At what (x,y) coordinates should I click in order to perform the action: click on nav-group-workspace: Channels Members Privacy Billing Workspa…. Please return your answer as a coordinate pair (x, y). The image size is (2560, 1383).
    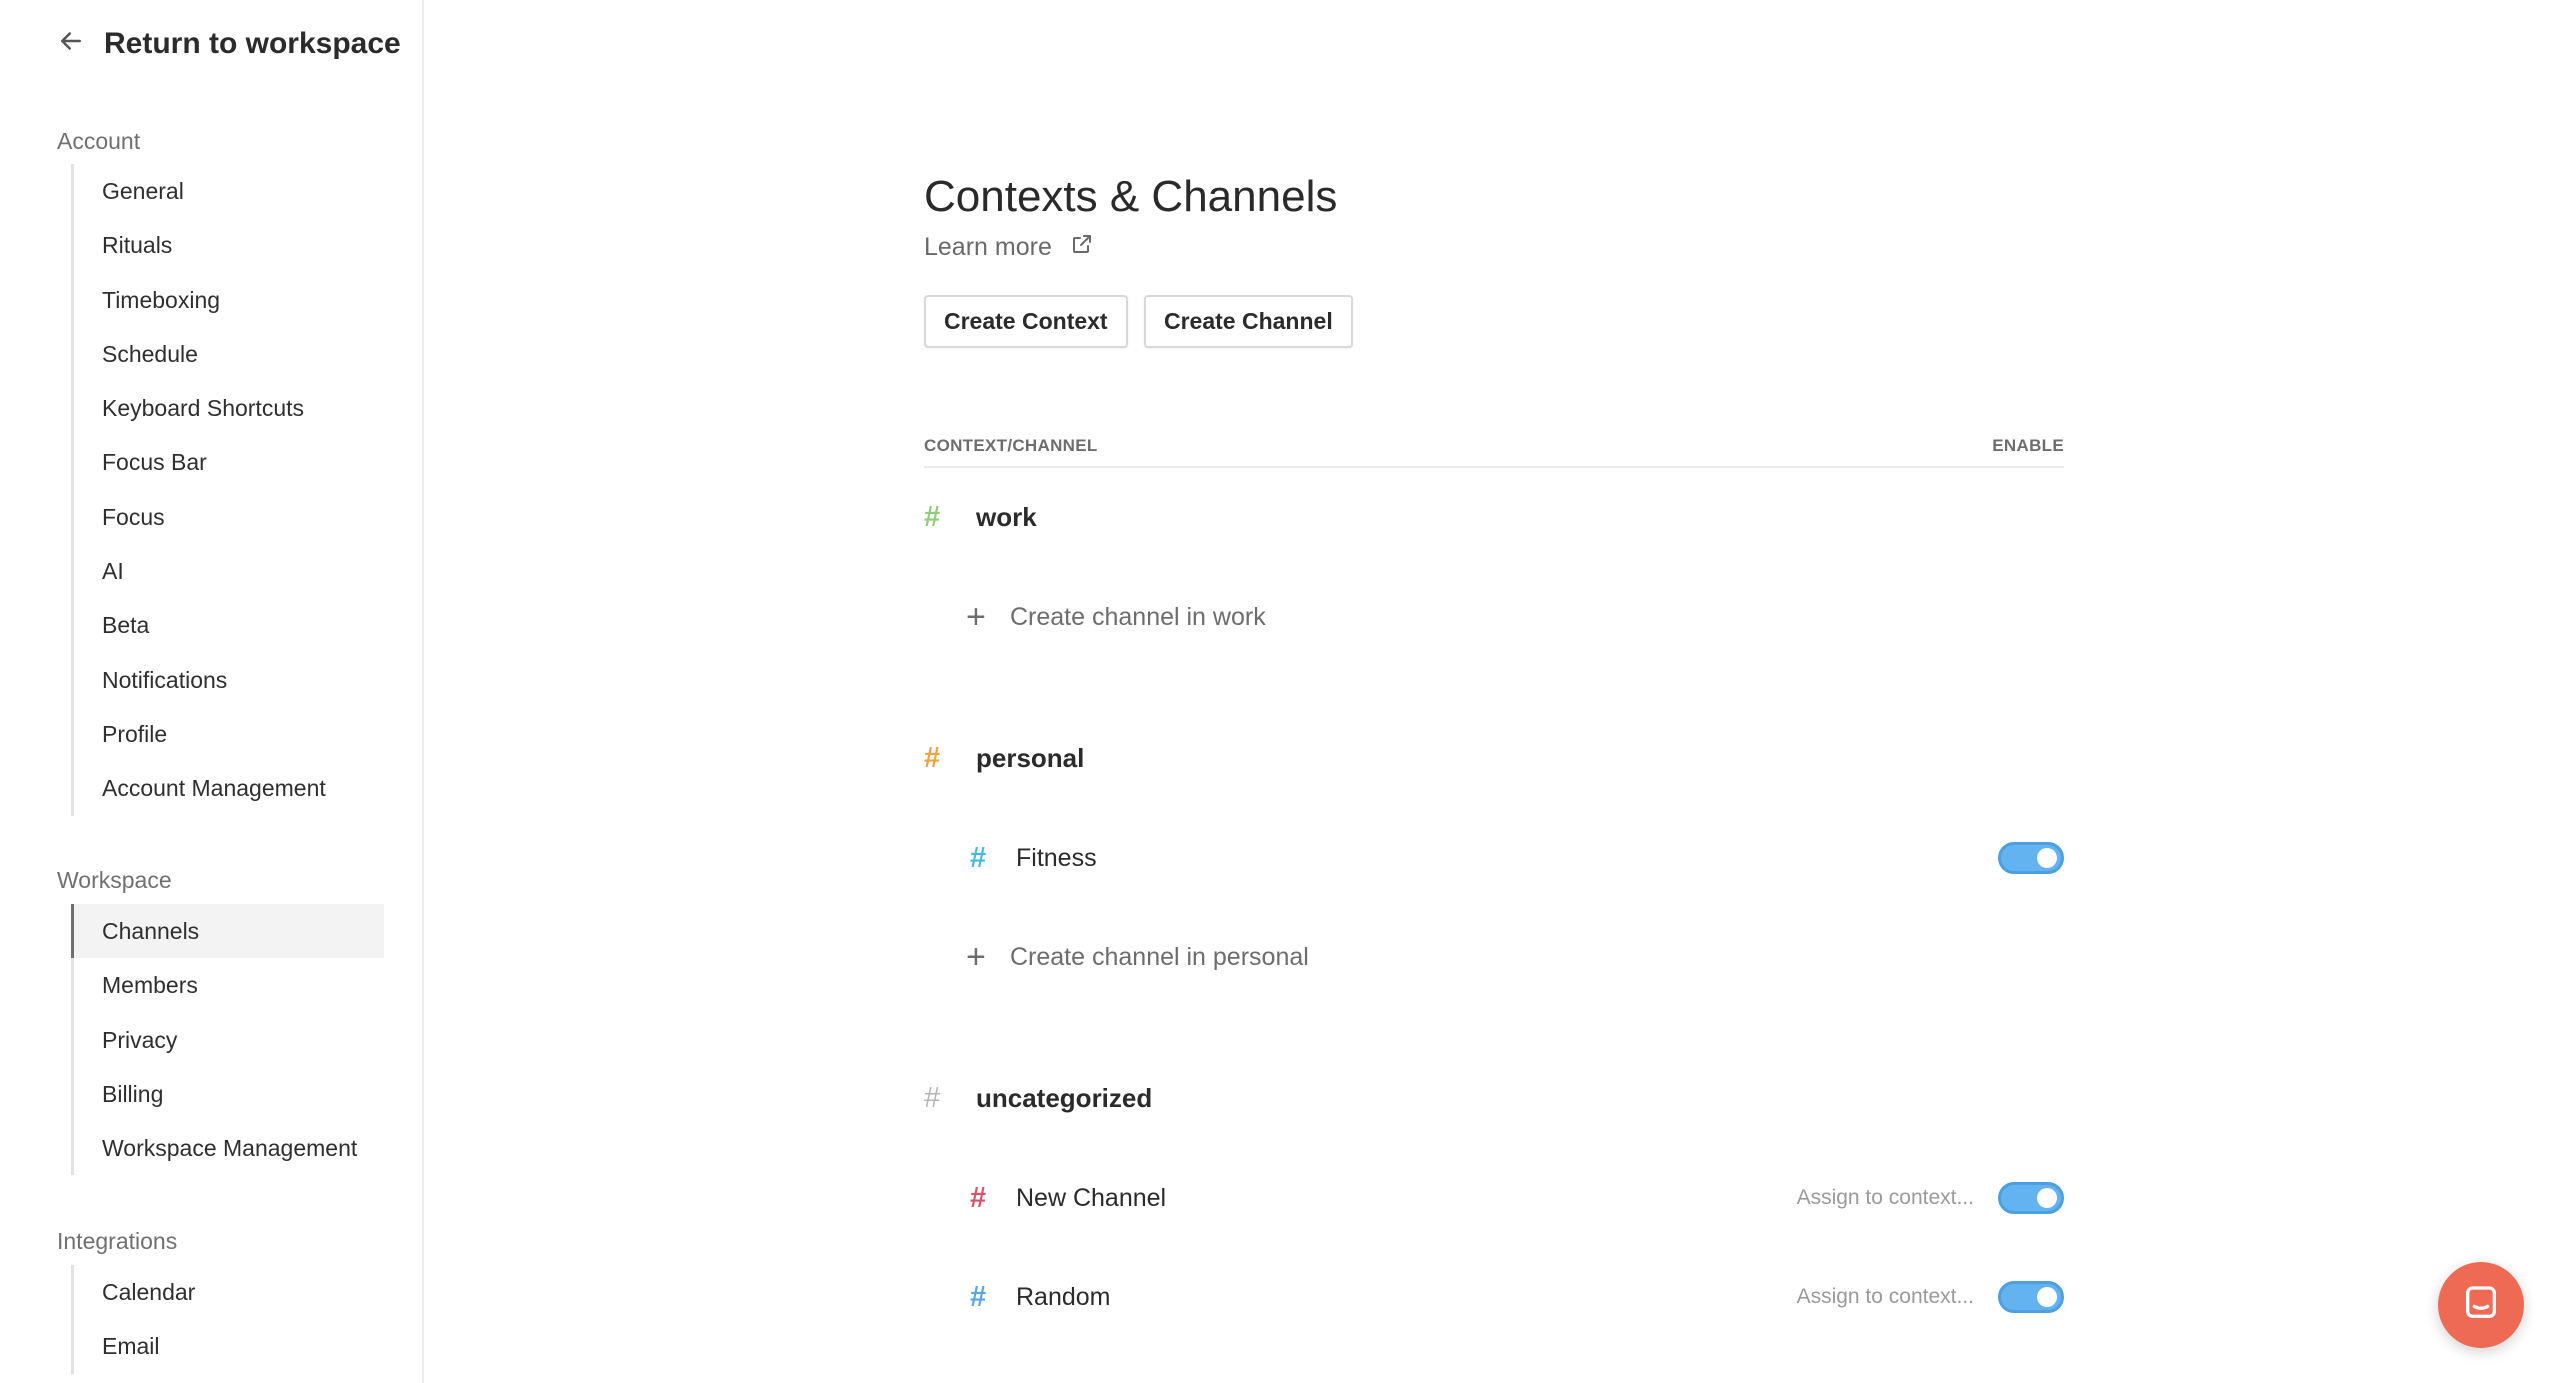
    Looking at the image, I should click on (227, 1040).